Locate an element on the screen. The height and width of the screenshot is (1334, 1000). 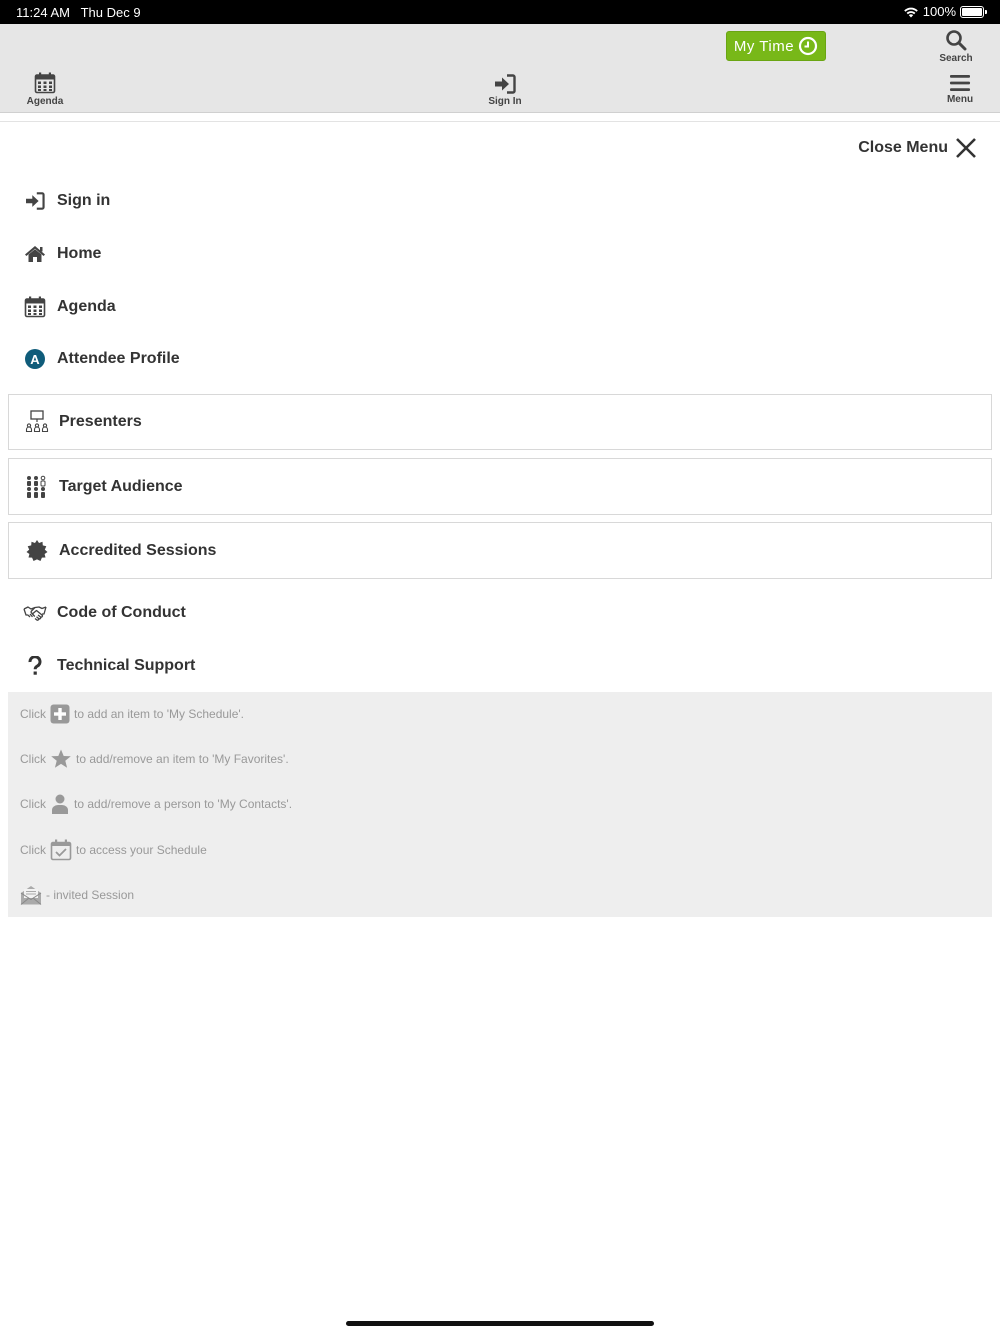
menu-item-label: Code of Conduct is located at coordinates (121, 612).